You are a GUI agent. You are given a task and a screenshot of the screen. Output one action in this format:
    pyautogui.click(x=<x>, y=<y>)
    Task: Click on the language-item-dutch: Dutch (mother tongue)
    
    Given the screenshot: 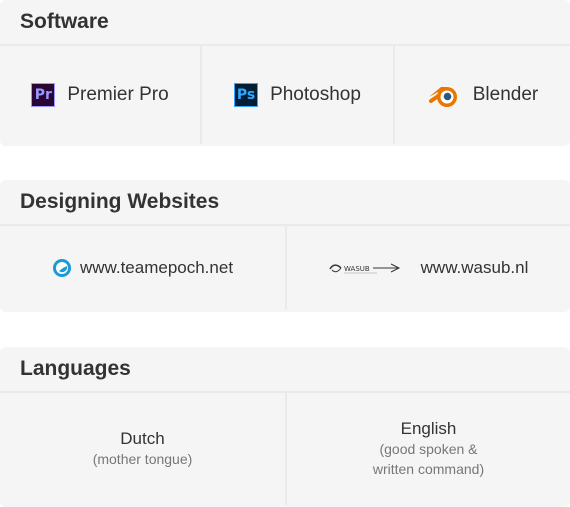 What is the action you would take?
    pyautogui.click(x=143, y=449)
    